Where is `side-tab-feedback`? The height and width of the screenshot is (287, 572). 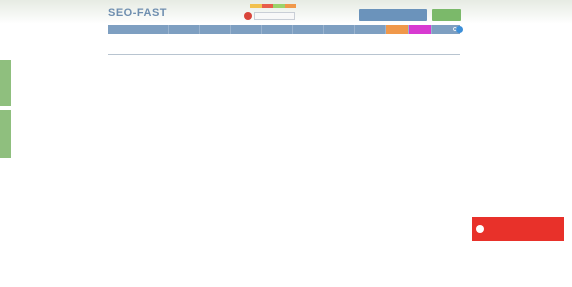
side-tab-feedback is located at coordinates (5, 83).